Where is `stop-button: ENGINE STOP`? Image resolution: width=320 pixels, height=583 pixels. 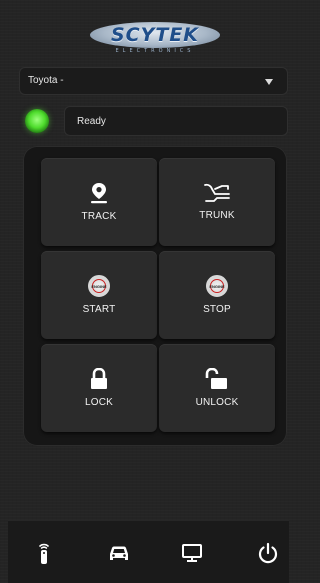 stop-button: ENGINE STOP is located at coordinates (217, 295).